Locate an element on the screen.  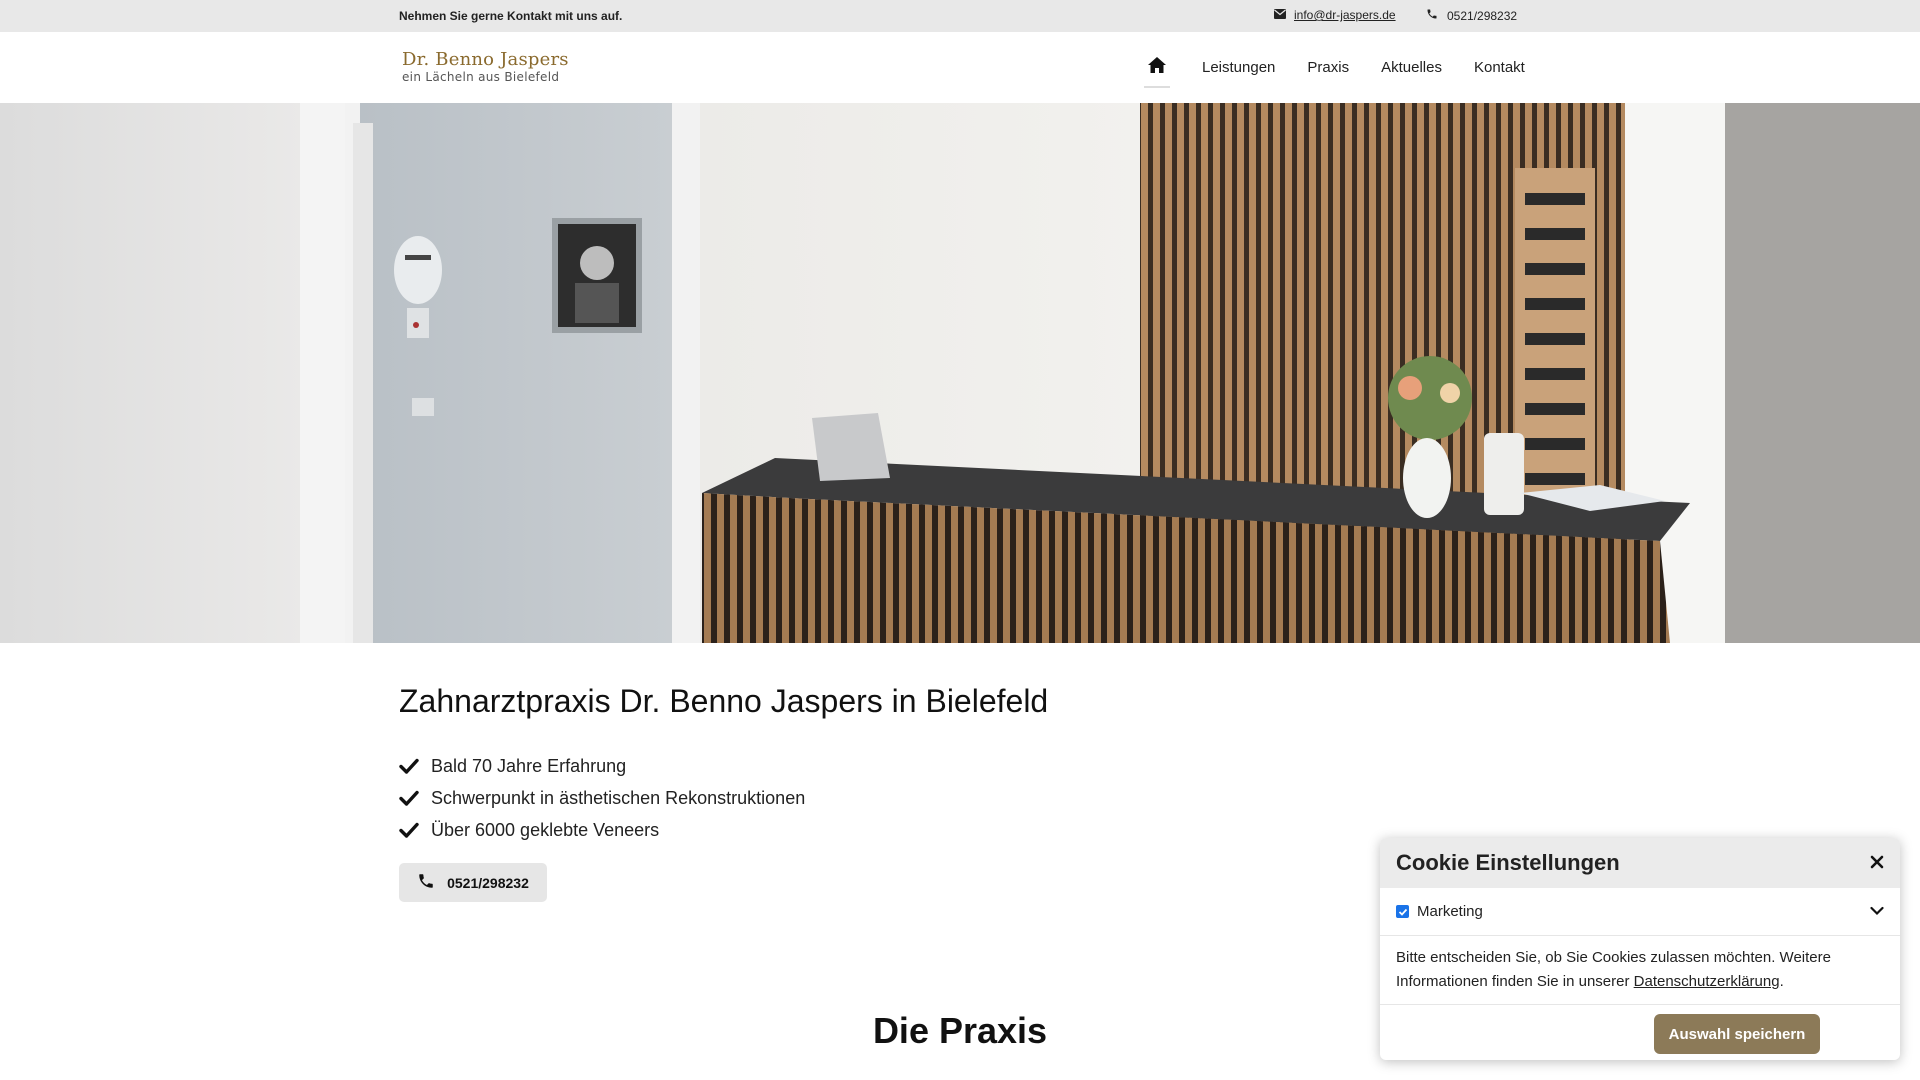
chevron-down-icon is located at coordinates (1877, 912).